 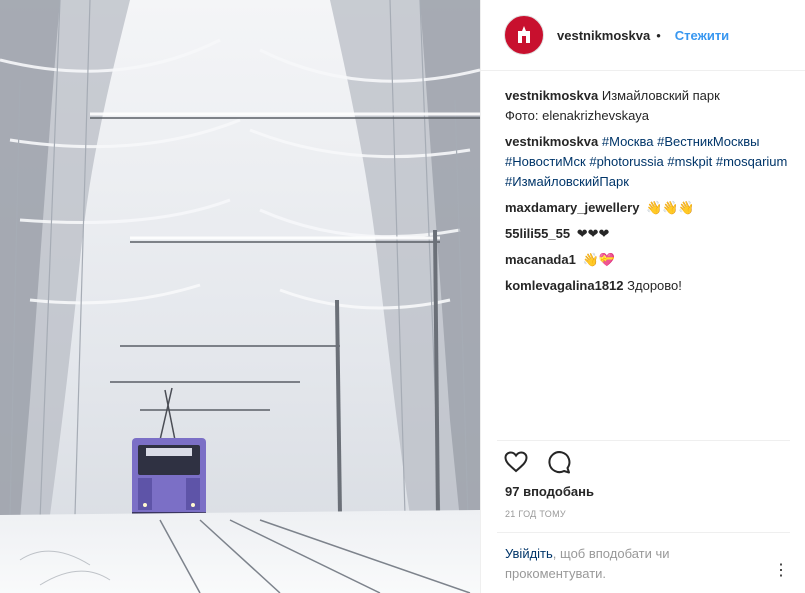 What do you see at coordinates (567, 181) in the screenshot?
I see `hashtag-link: #ИзмайловскийПарк` at bounding box center [567, 181].